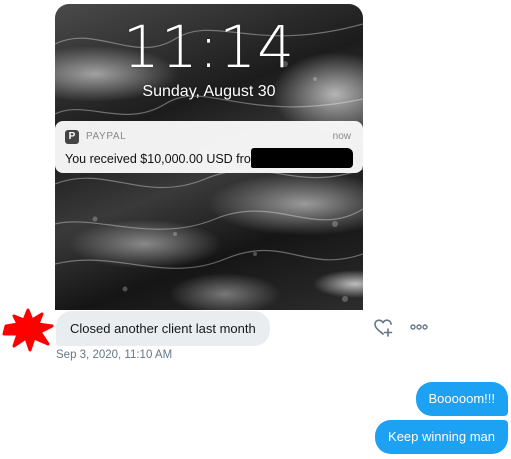 The image size is (511, 459). Describe the element at coordinates (163, 159) in the screenshot. I see `notification-body: You received $10,000.00 USD from` at that location.